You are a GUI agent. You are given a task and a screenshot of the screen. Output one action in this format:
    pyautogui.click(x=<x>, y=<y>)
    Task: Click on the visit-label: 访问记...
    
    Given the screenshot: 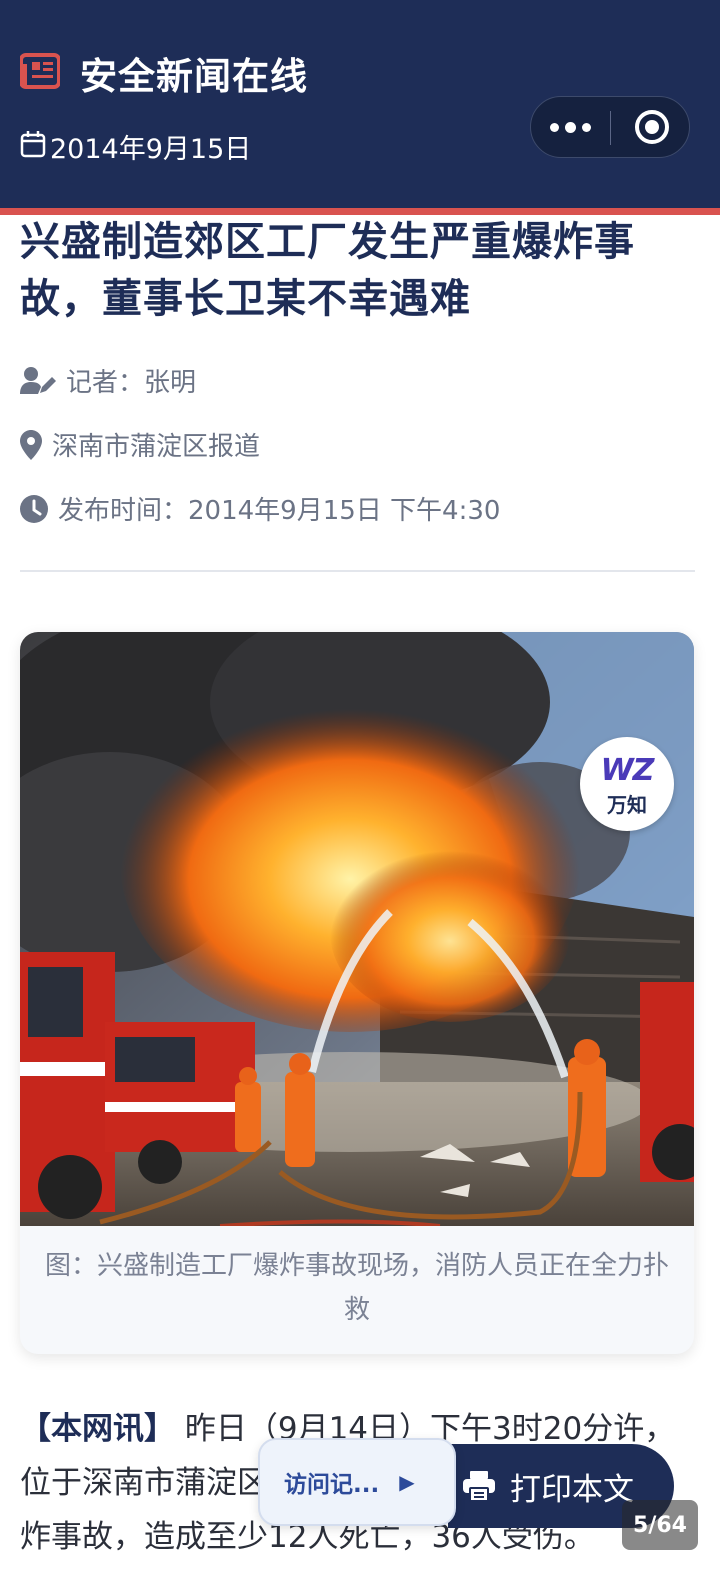 What is the action you would take?
    pyautogui.click(x=332, y=1485)
    